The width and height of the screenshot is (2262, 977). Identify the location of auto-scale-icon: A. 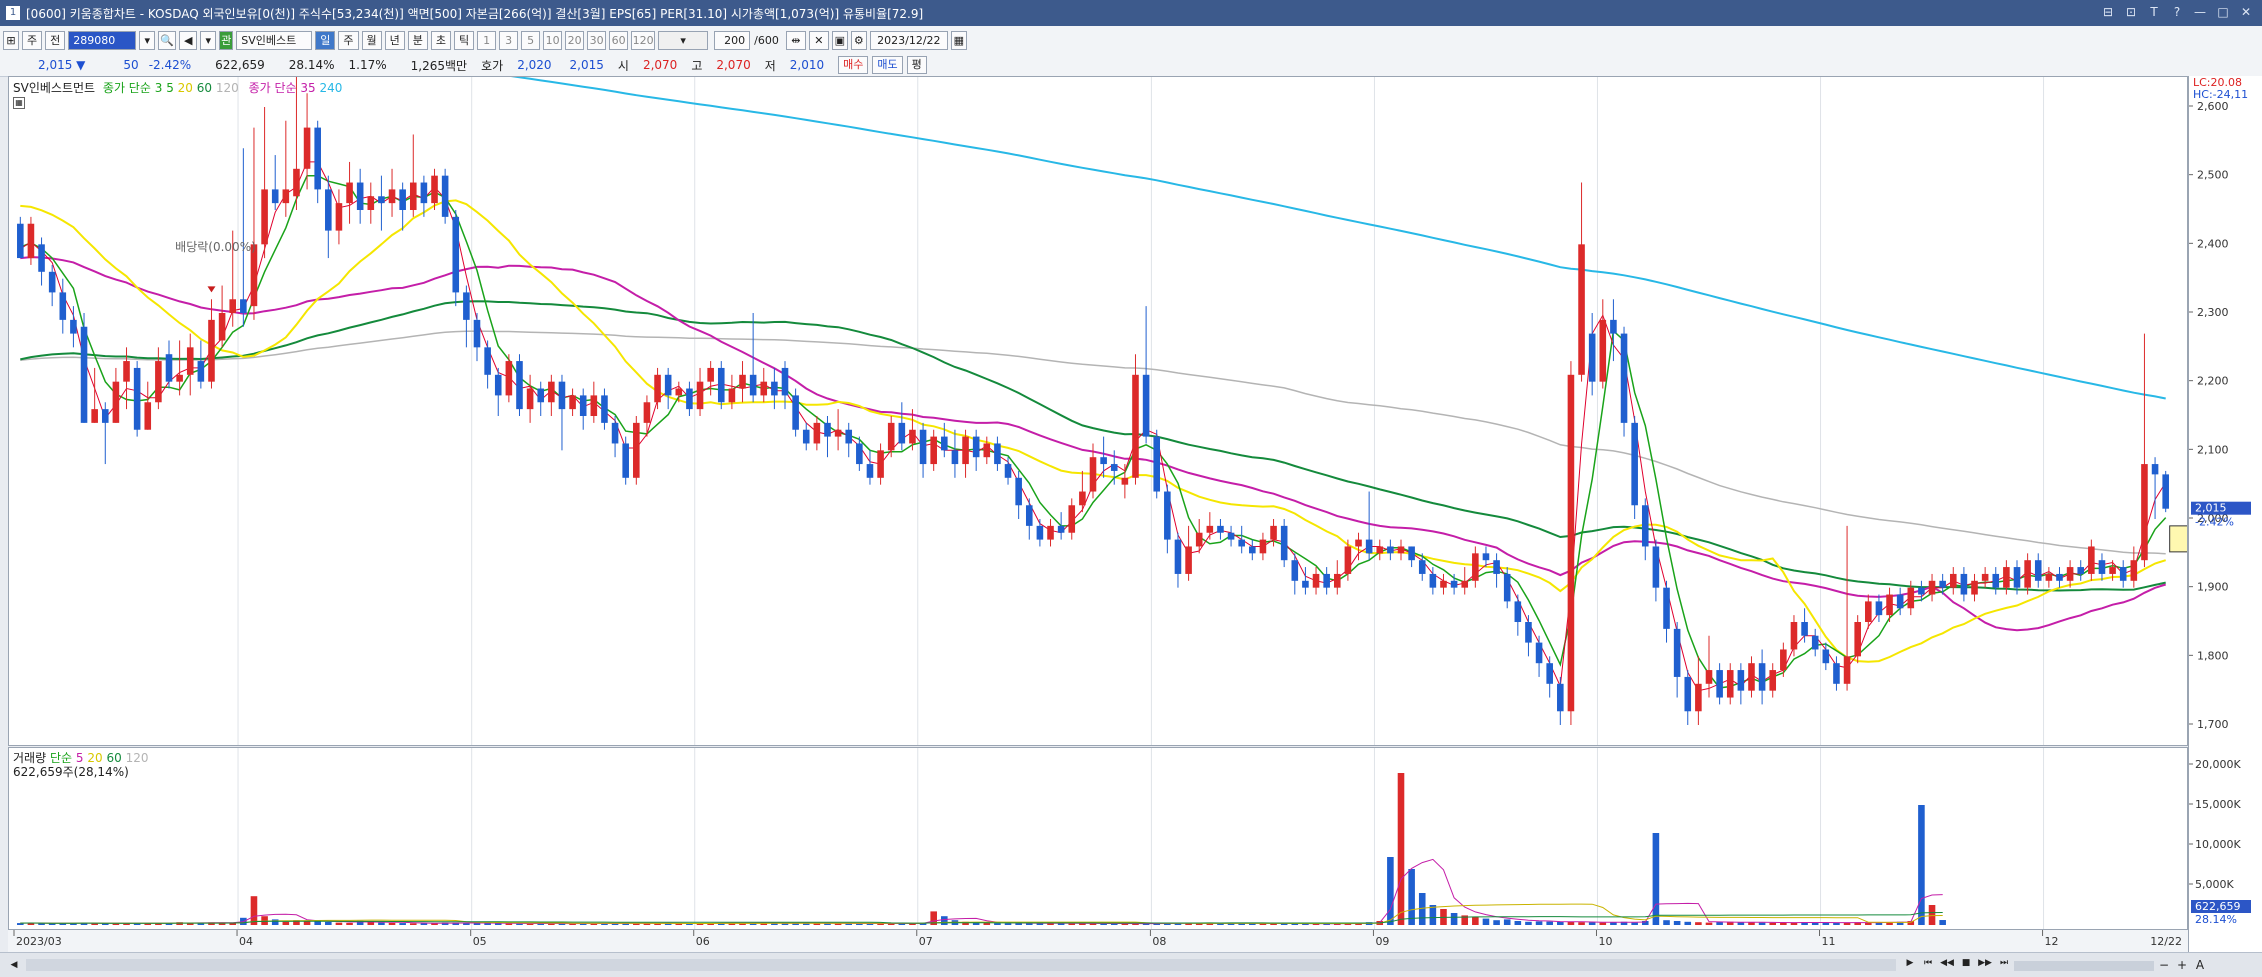
(2200, 965).